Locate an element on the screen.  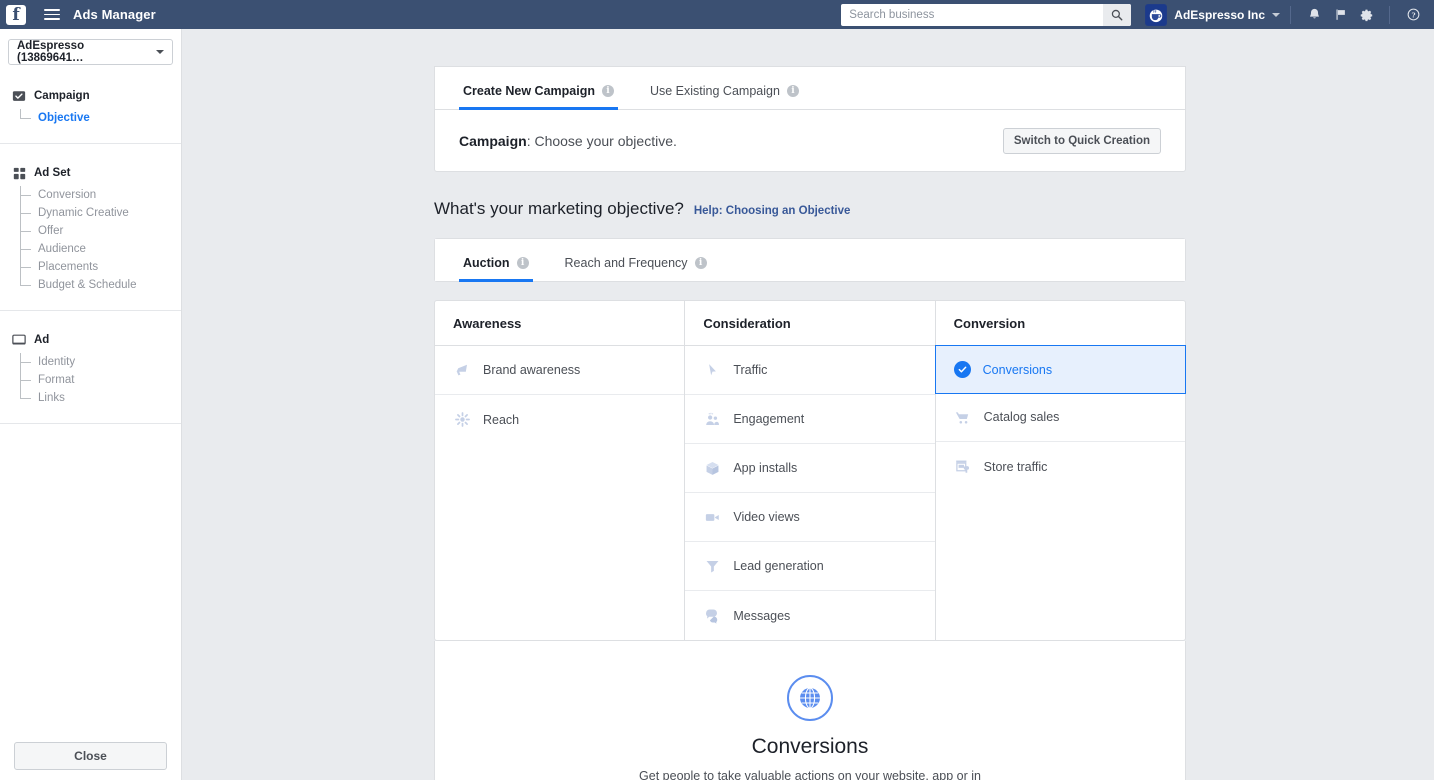
box-icon is located at coordinates (712, 468).